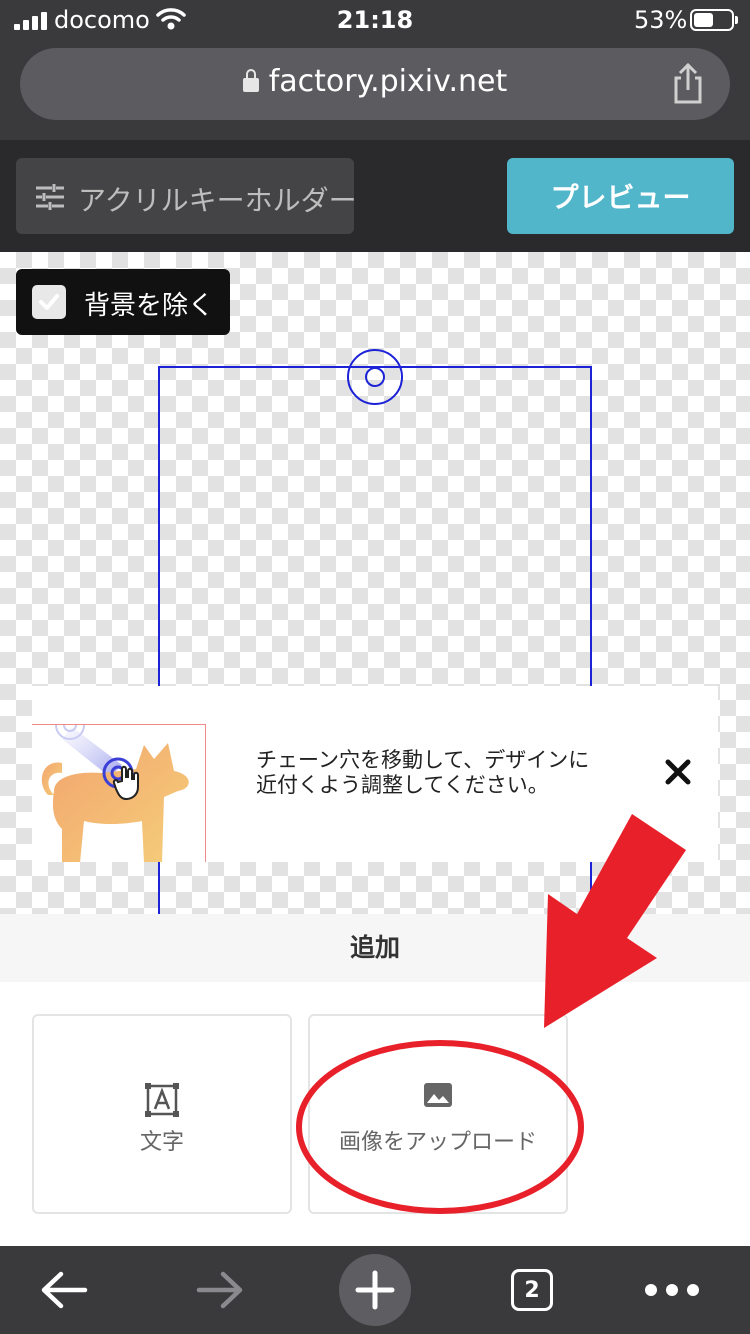  Describe the element at coordinates (438, 1114) in the screenshot. I see `upload-image-button: 画像をアップロード` at that location.